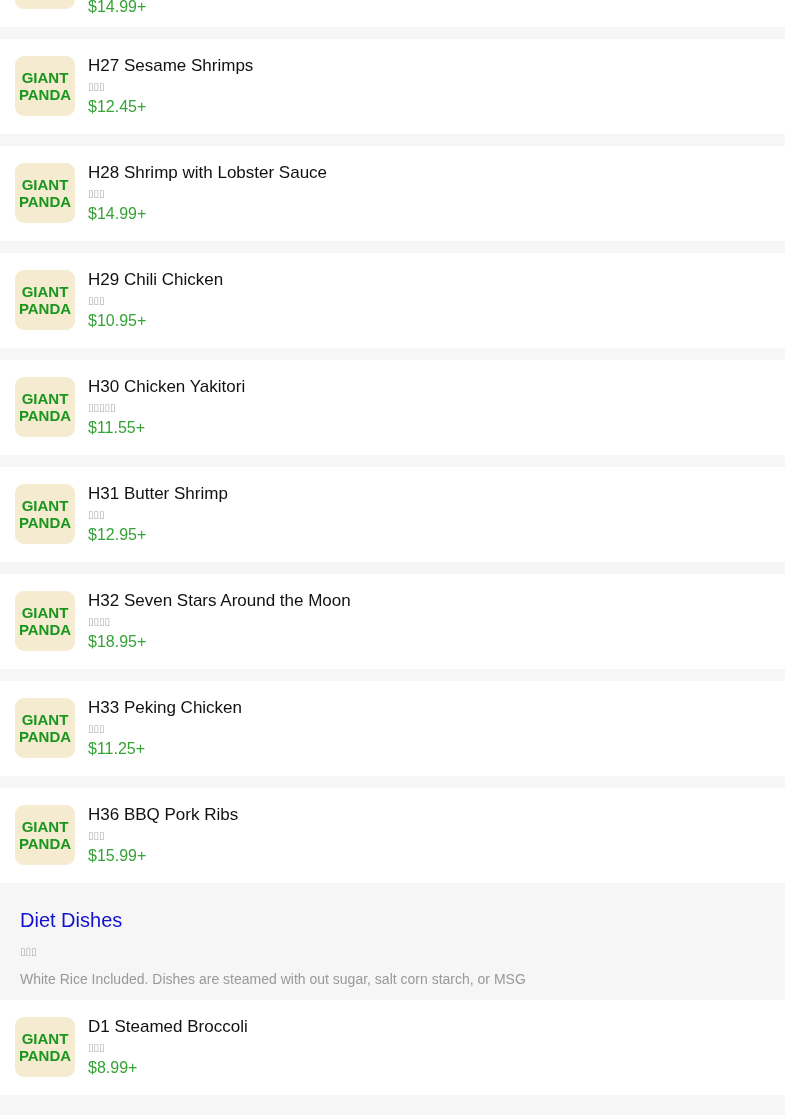 The width and height of the screenshot is (785, 1115). Describe the element at coordinates (165, 708) in the screenshot. I see `dish-name: H33 Peking Chicken` at that location.